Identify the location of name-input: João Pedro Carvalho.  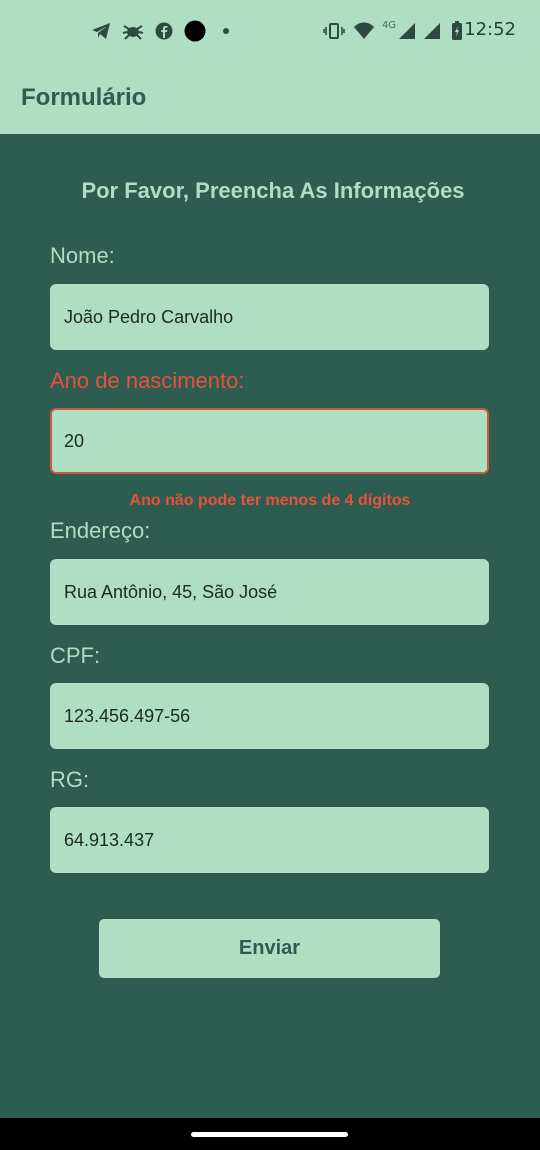
(269, 317).